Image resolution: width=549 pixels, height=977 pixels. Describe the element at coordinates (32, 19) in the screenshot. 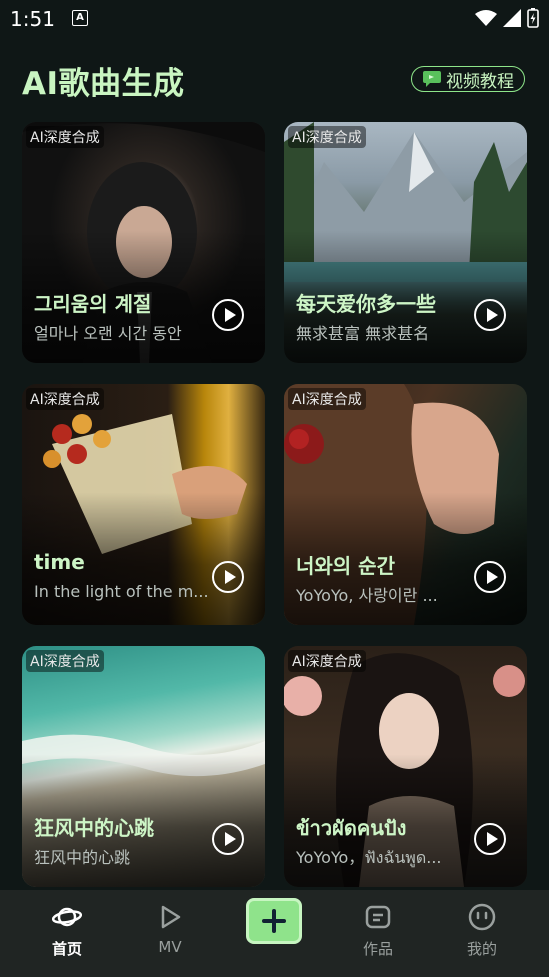

I see `status-time: 1:51` at that location.